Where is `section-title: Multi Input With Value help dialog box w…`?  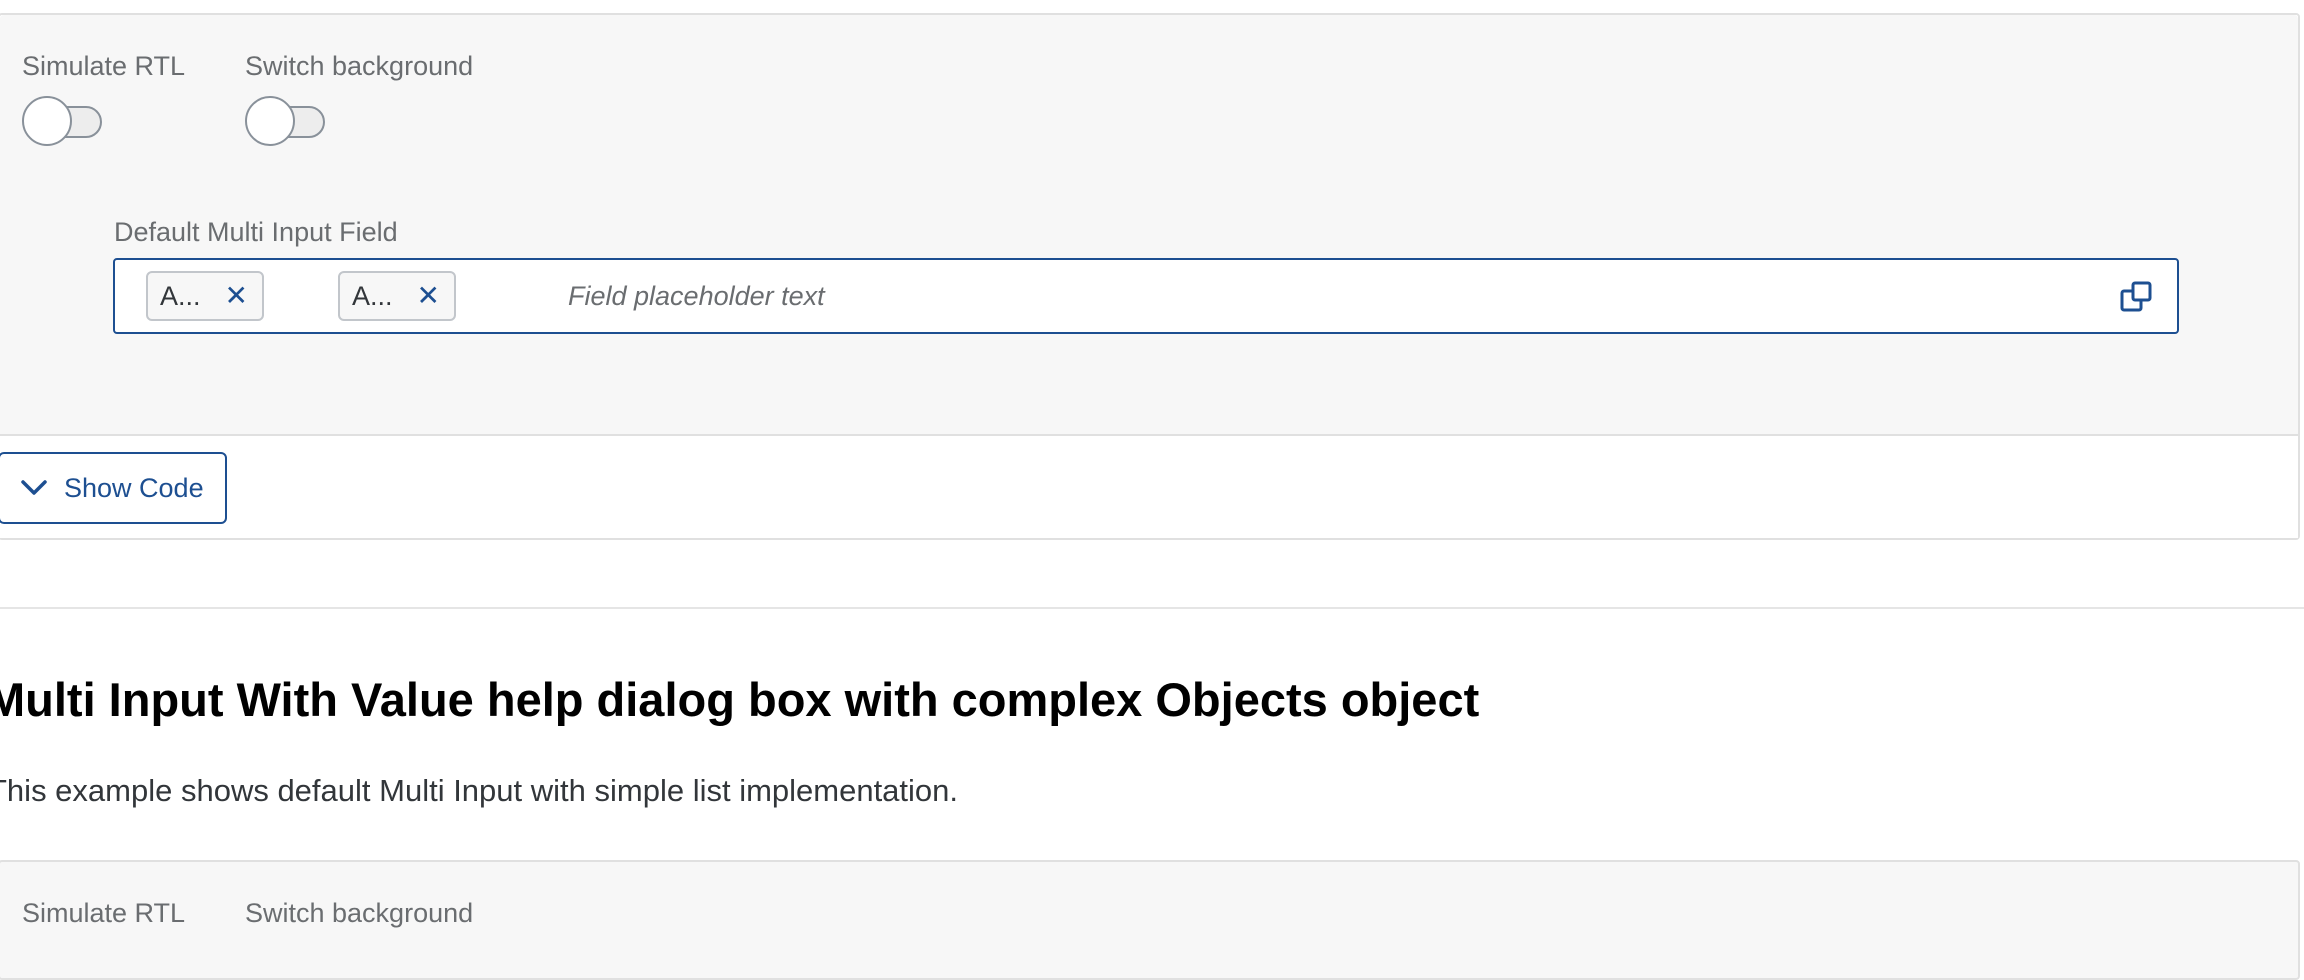 section-title: Multi Input With Value help dialog box w… is located at coordinates (740, 699).